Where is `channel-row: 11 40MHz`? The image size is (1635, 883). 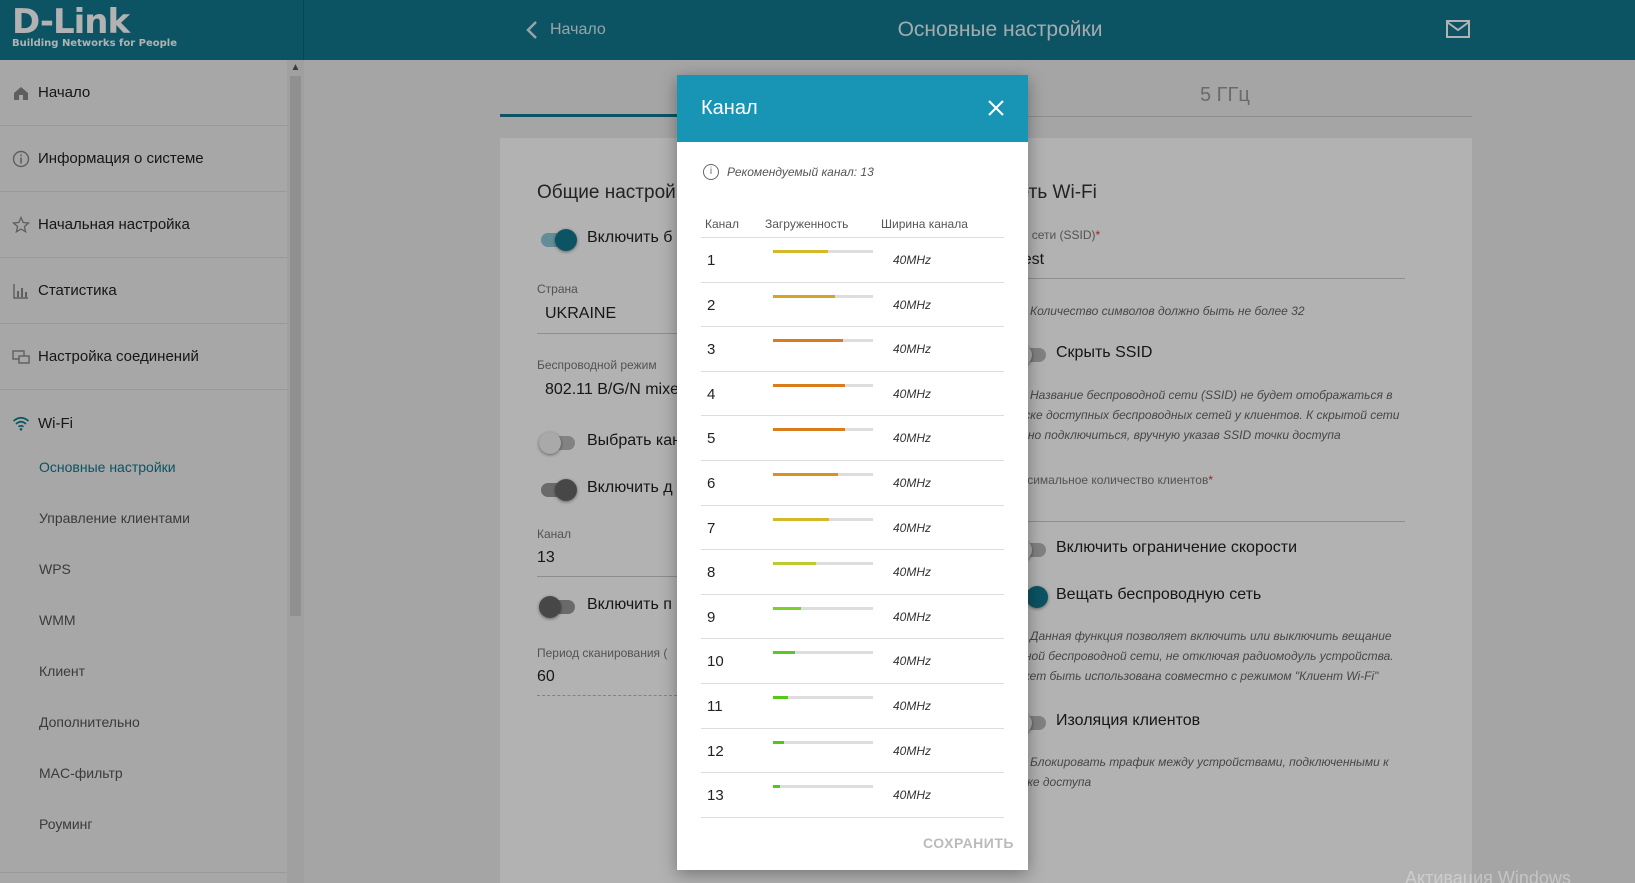 channel-row: 11 40MHz is located at coordinates (852, 706).